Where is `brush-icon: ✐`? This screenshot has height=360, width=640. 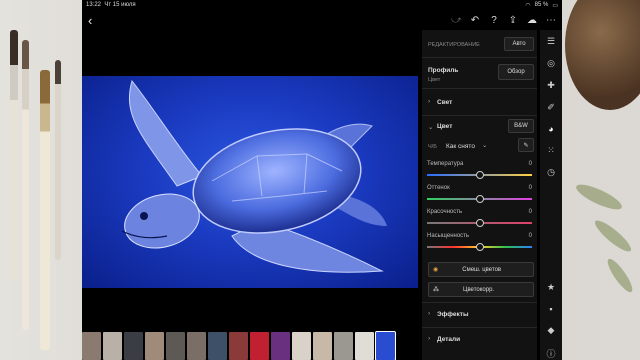
brush-icon: ✐ is located at coordinates (551, 107).